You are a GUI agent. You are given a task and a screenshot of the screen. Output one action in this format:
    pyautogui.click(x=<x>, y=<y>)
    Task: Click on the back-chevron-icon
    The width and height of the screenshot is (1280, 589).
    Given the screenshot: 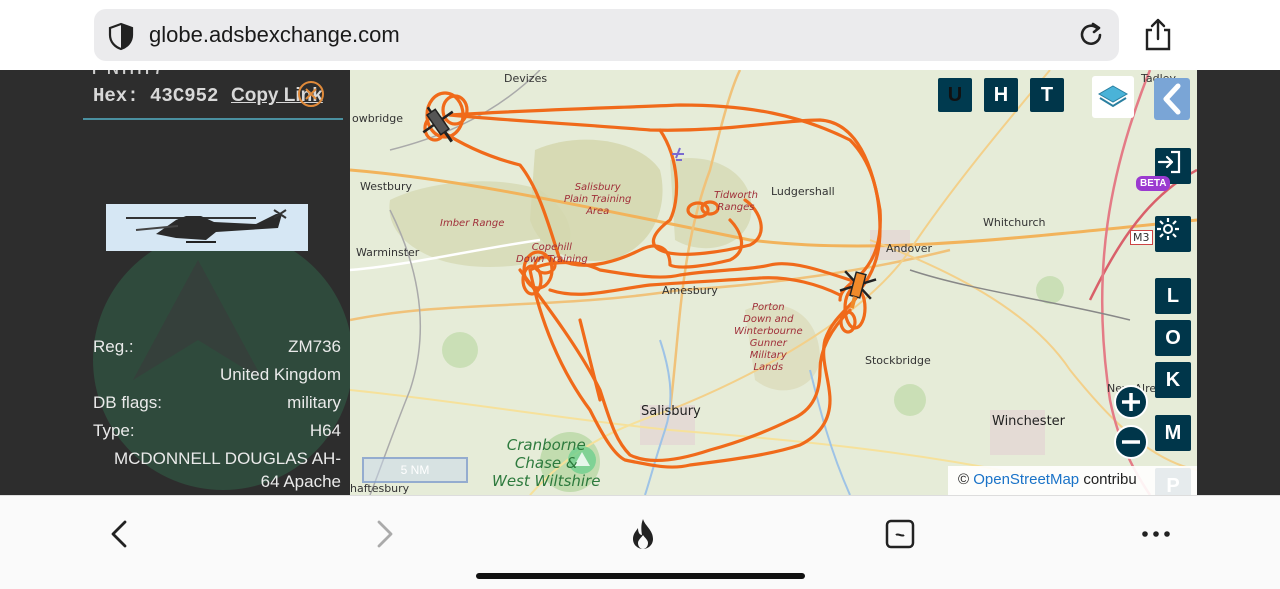 What is the action you would take?
    pyautogui.click(x=120, y=534)
    